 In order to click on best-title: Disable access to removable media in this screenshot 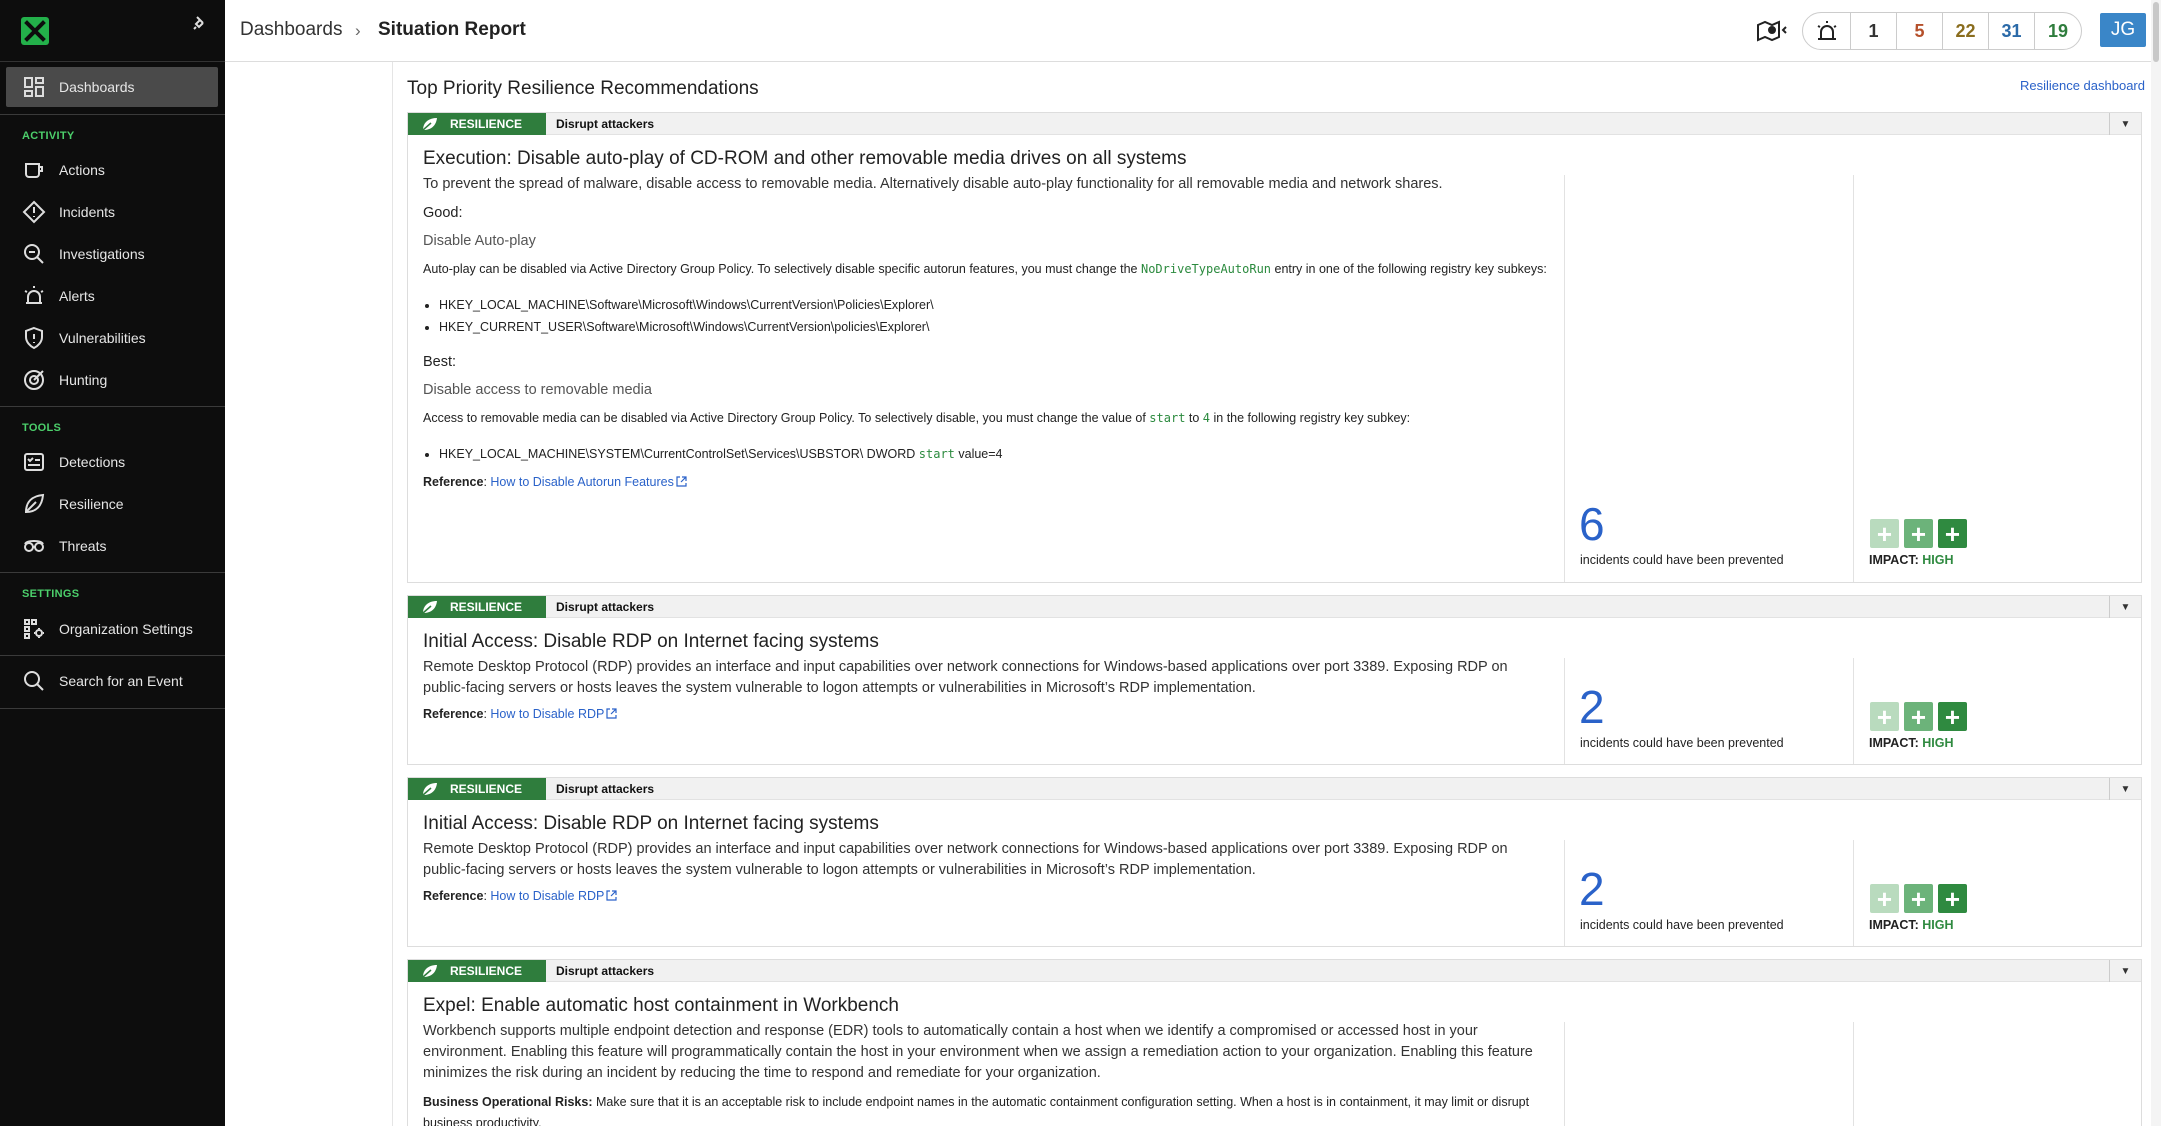, I will do `click(537, 390)`.